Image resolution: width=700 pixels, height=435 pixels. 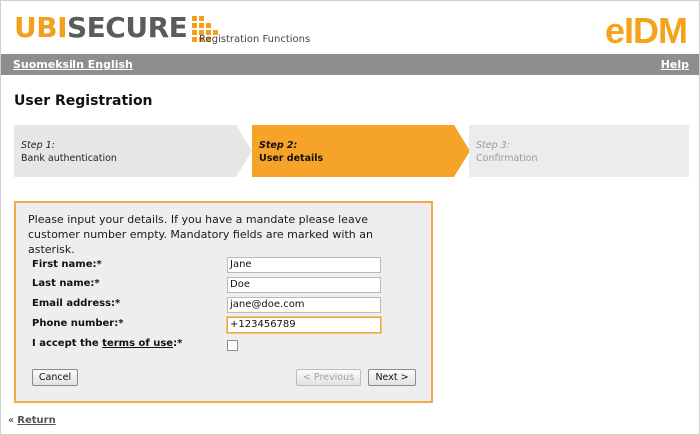 What do you see at coordinates (38, 145) in the screenshot?
I see `step-1-number: Step 1:` at bounding box center [38, 145].